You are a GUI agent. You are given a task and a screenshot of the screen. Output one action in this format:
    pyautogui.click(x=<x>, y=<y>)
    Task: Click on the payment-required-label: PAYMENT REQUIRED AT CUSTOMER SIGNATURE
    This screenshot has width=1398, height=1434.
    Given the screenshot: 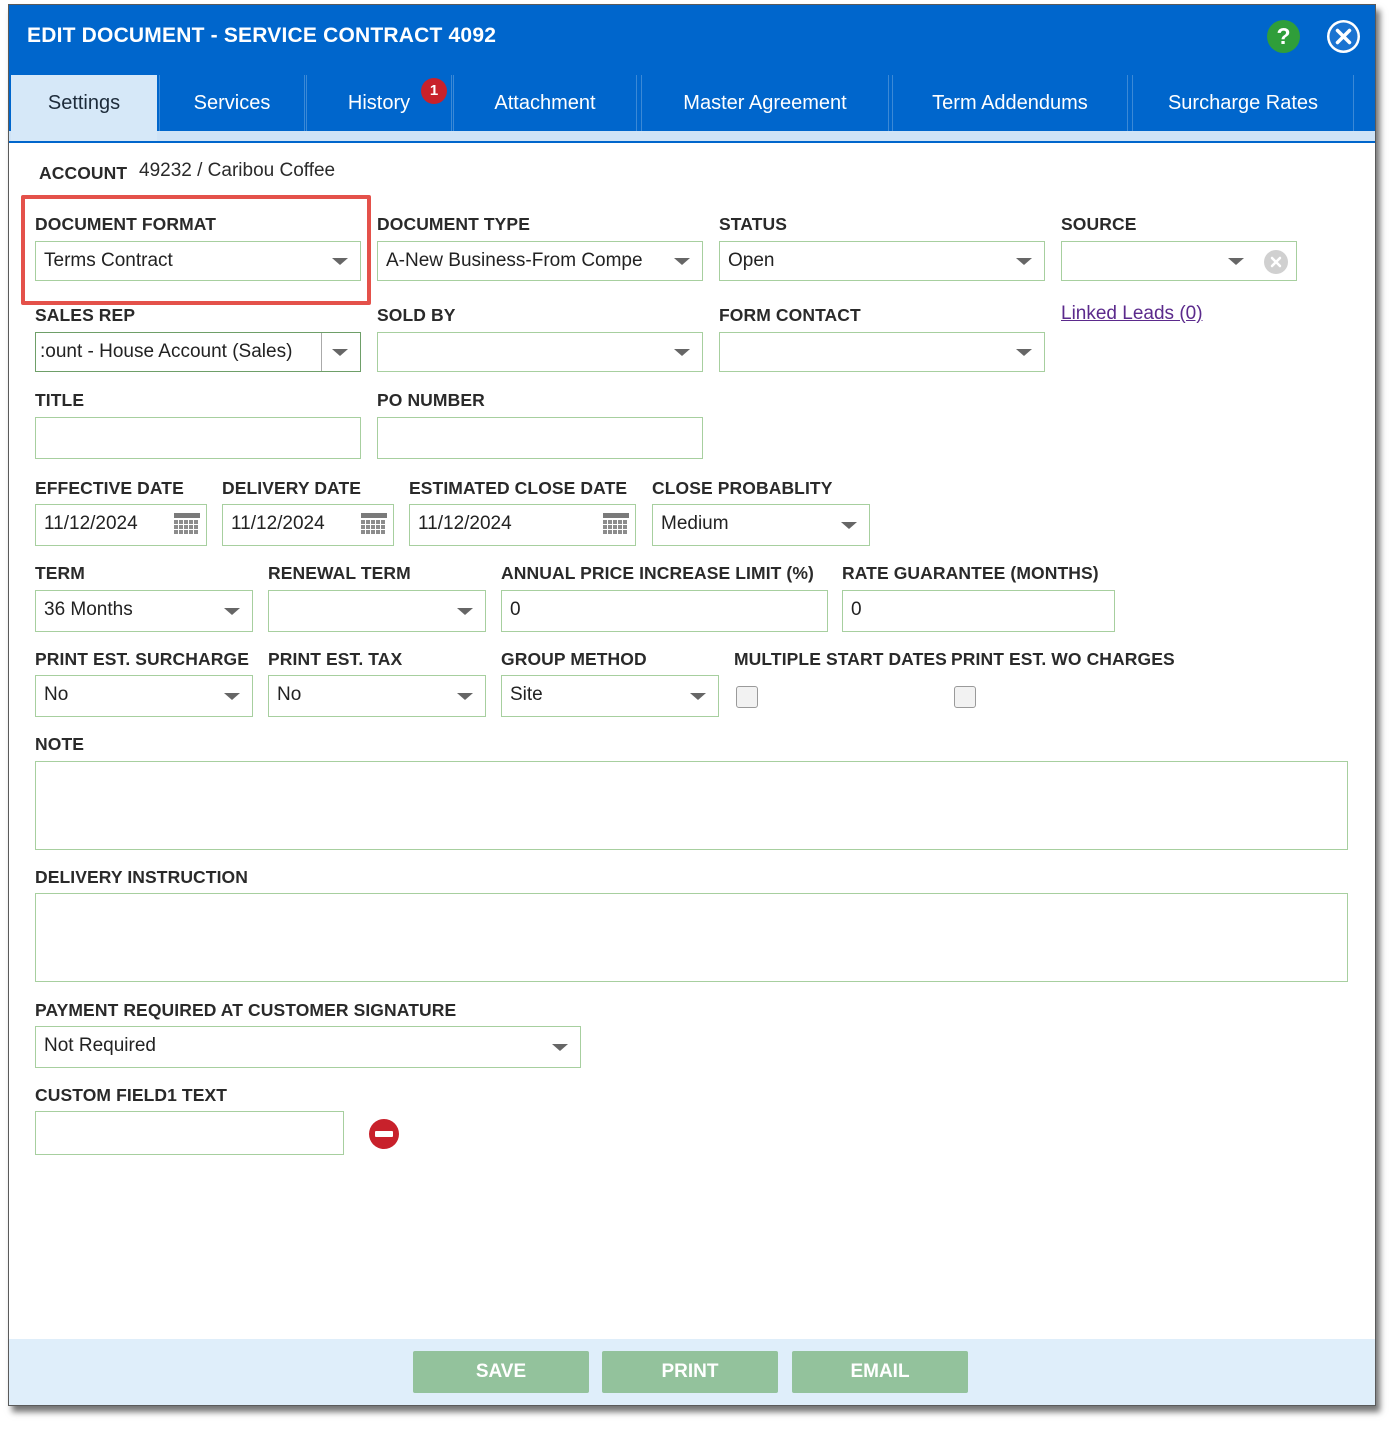 What is the action you would take?
    pyautogui.click(x=246, y=1010)
    